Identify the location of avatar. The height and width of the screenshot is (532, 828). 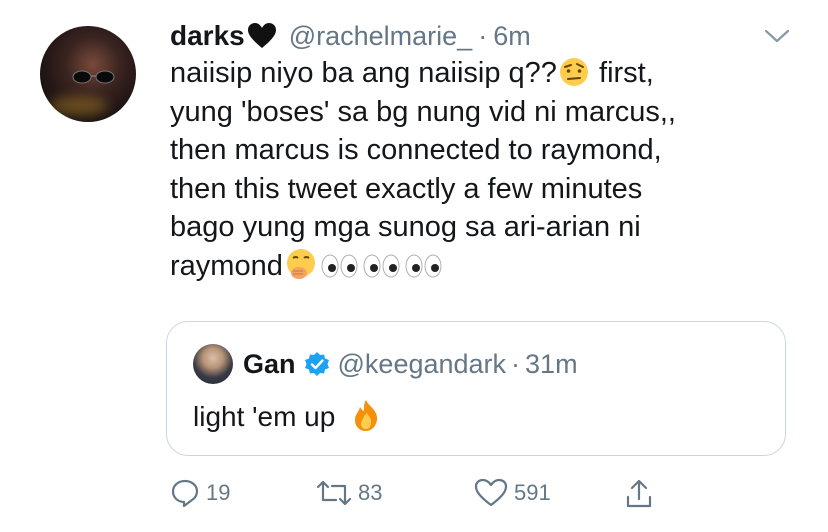
(88, 74).